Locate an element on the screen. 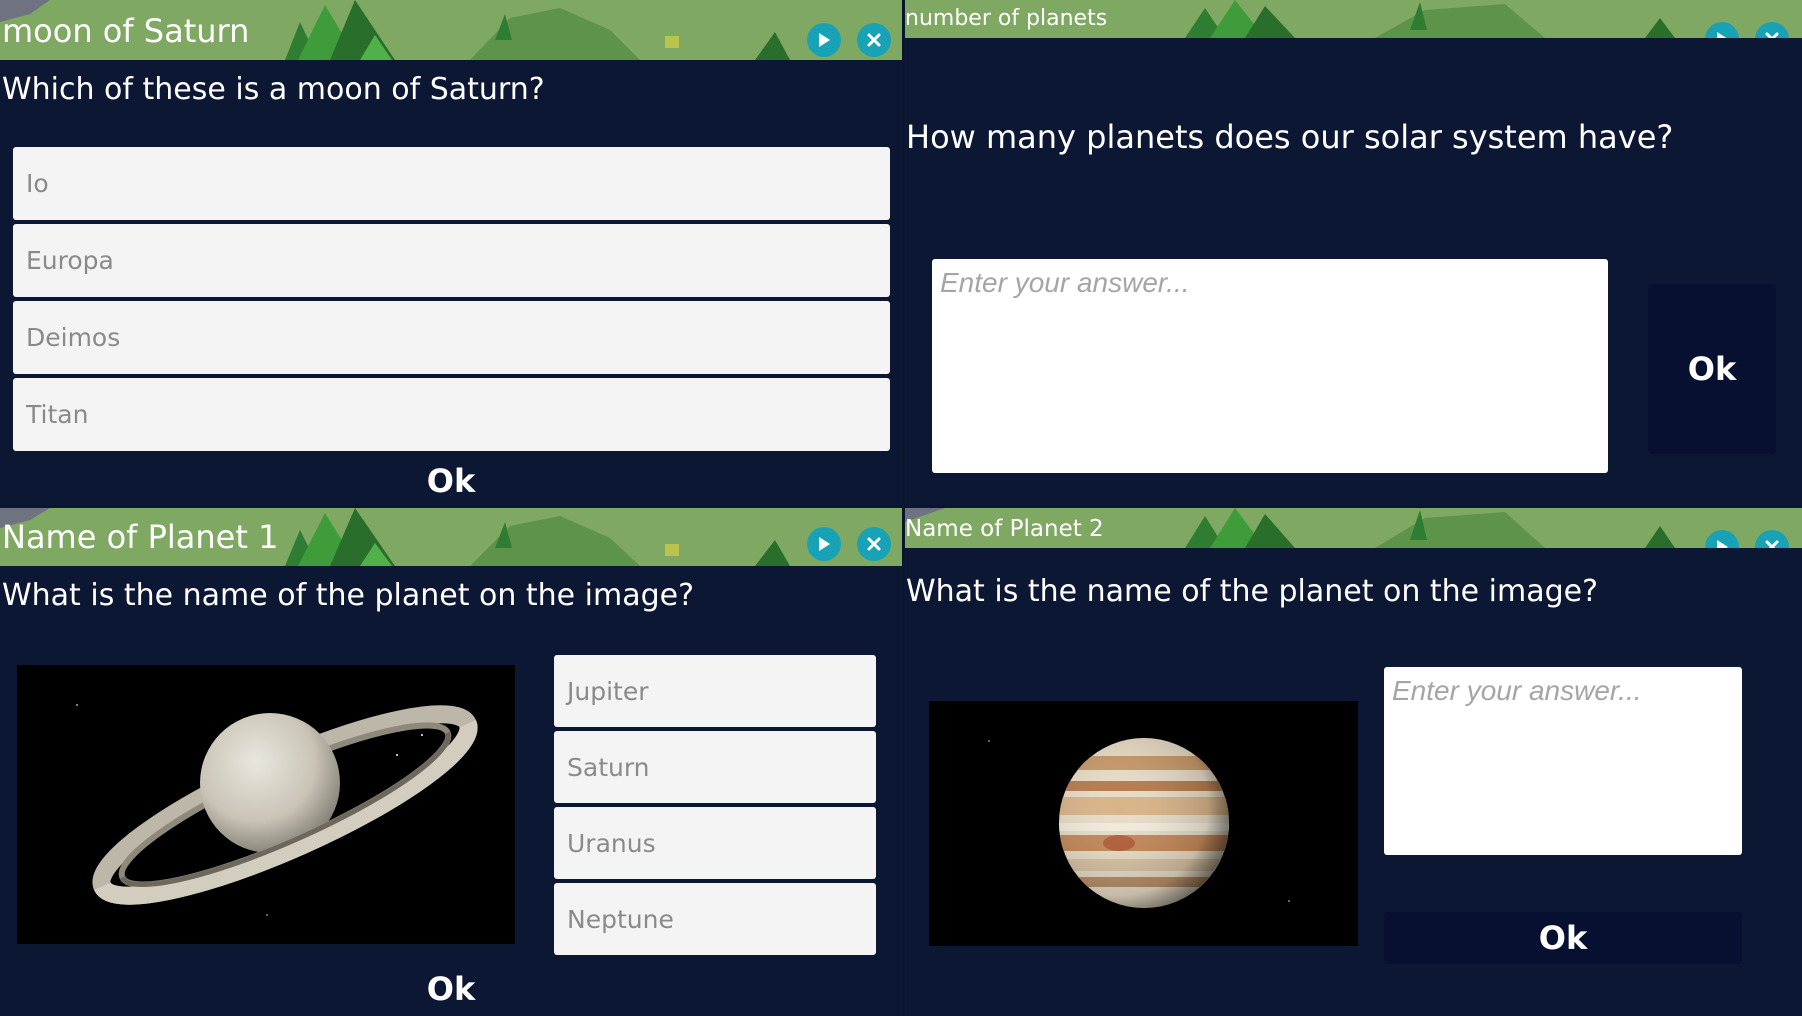  panel-banner: moon of Saturn is located at coordinates (451, 30).